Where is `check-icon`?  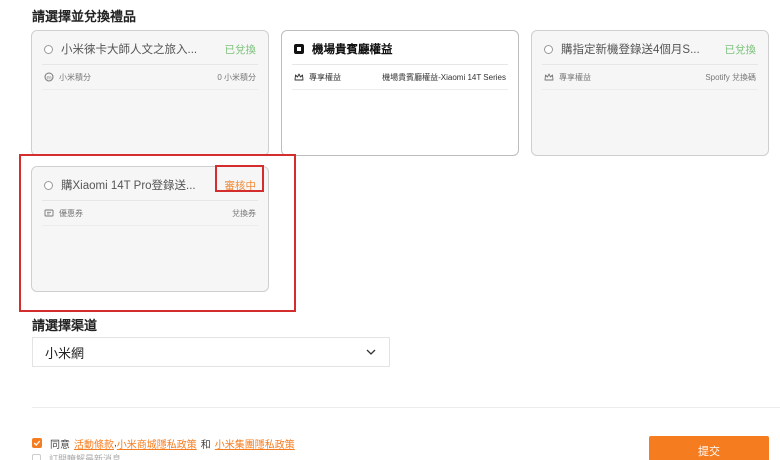 check-icon is located at coordinates (37, 443).